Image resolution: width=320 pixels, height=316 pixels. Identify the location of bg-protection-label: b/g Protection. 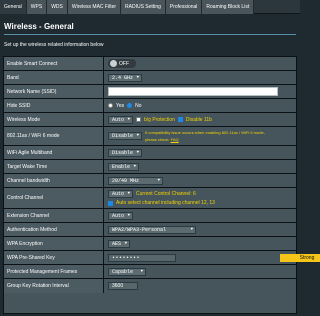
(159, 119).